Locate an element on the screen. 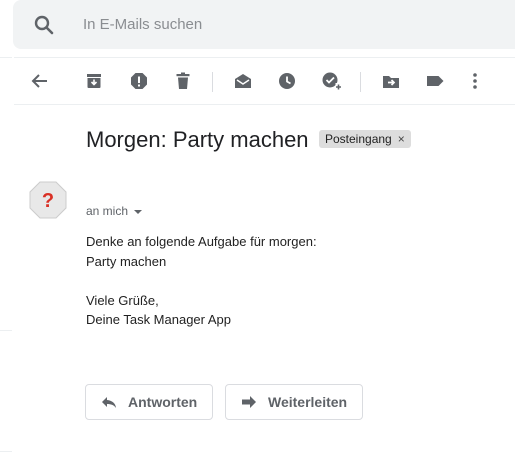  label-icon is located at coordinates (435, 81).